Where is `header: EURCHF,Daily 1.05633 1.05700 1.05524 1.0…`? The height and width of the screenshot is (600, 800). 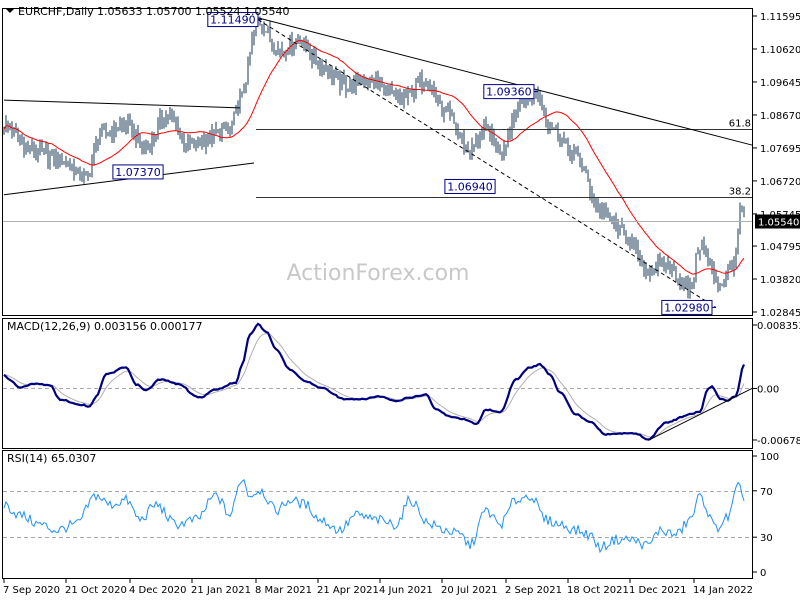 header: EURCHF,Daily 1.05633 1.05700 1.05524 1.0… is located at coordinates (147, 11).